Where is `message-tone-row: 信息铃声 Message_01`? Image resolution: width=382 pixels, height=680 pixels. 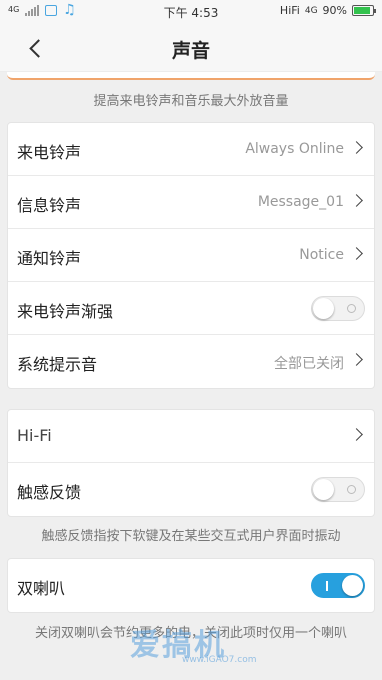 message-tone-row: 信息铃声 Message_01 is located at coordinates (191, 202).